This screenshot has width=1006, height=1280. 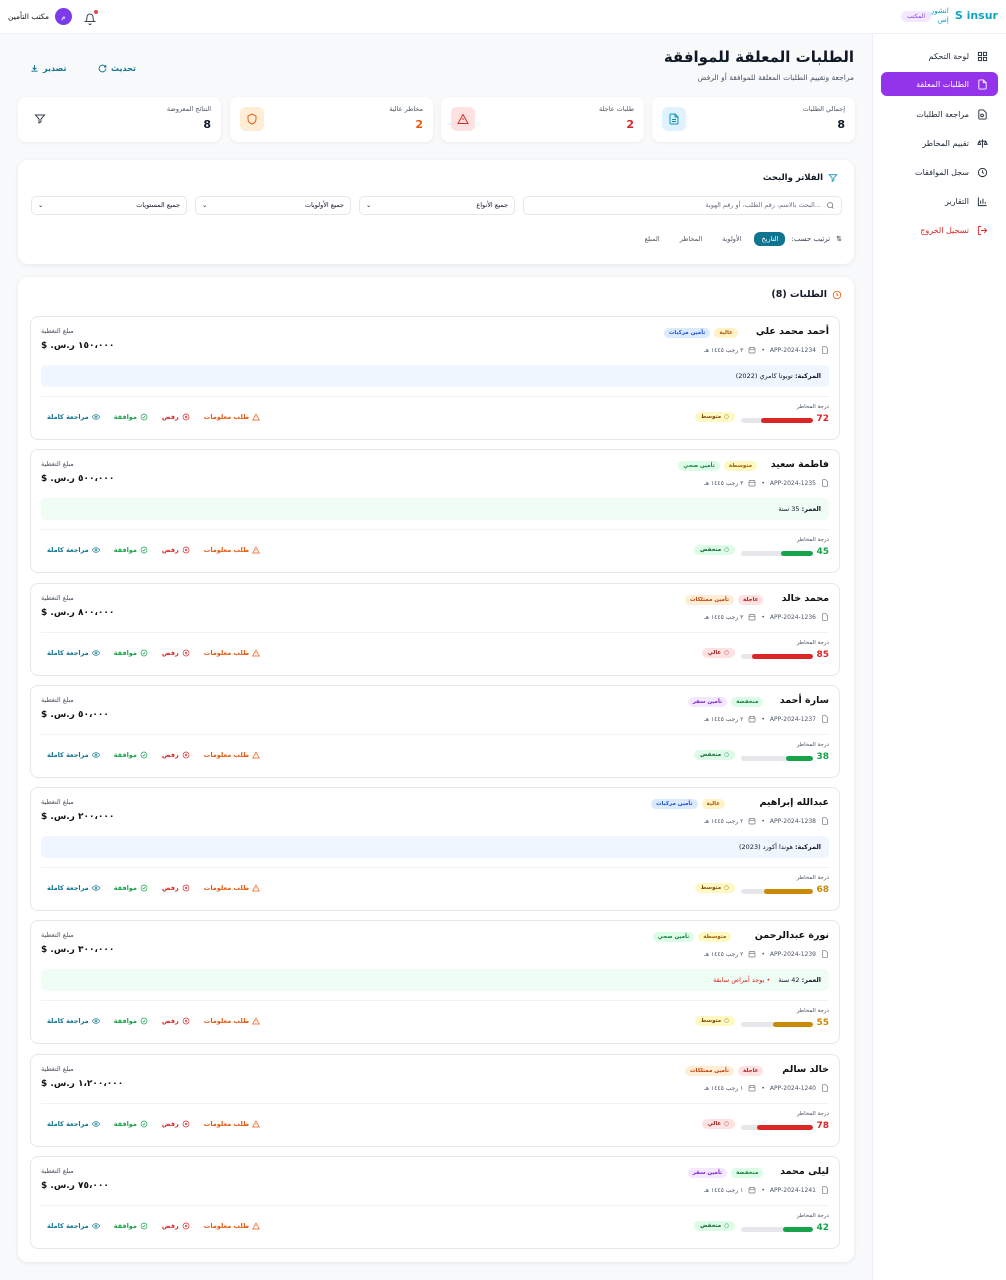 What do you see at coordinates (939, 172) in the screenshot?
I see `sidebar-item-history: سجل الموافقات` at bounding box center [939, 172].